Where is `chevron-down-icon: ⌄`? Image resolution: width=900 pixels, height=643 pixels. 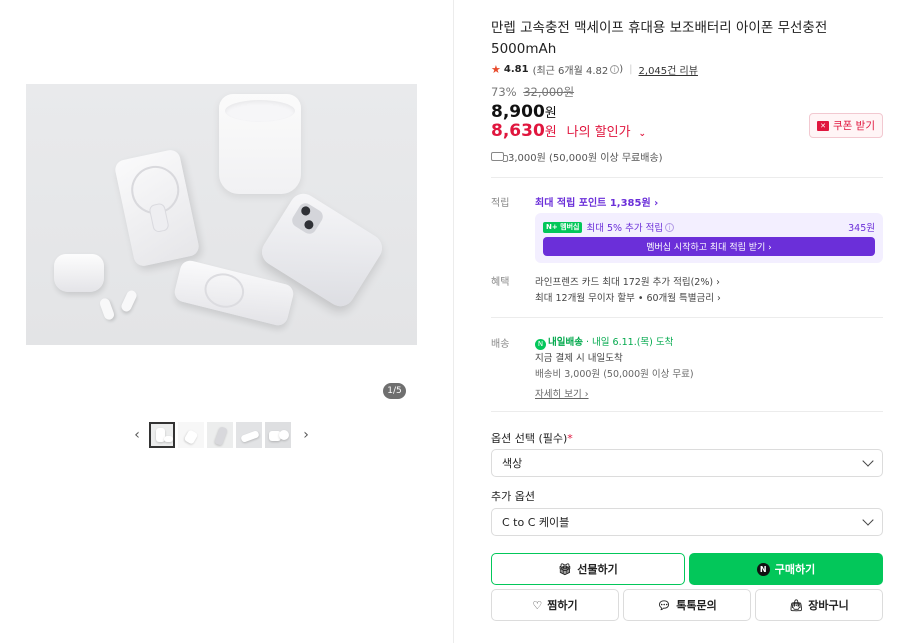
chevron-down-icon: ⌄ is located at coordinates (642, 134).